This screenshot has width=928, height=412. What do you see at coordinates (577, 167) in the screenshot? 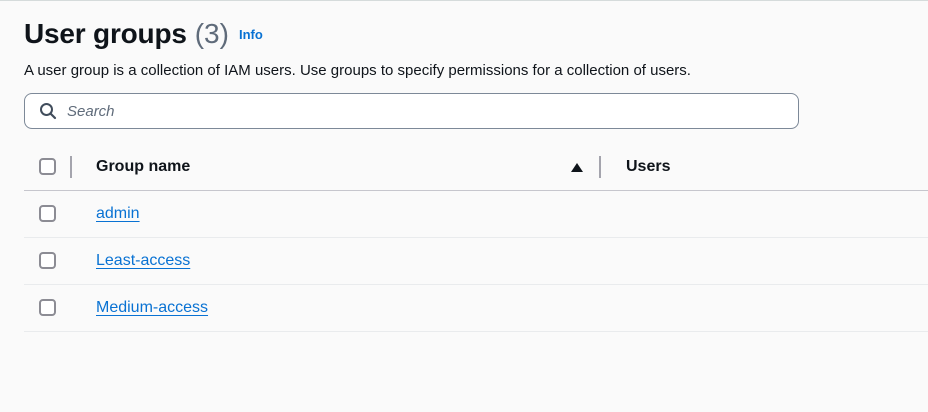
I see `sort-ascending-icon` at bounding box center [577, 167].